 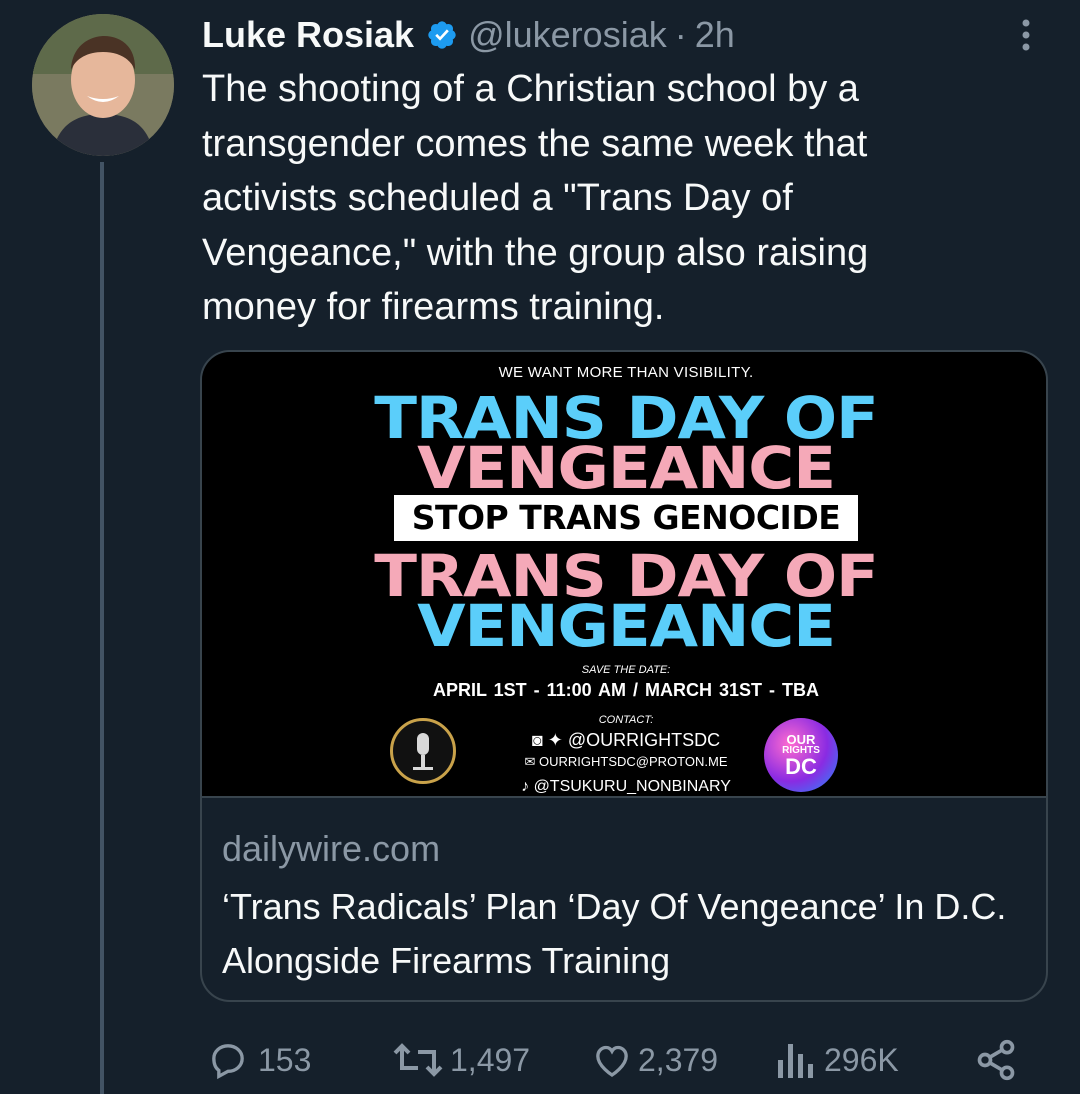 I want to click on like-count: 2,379, so click(x=678, y=1059).